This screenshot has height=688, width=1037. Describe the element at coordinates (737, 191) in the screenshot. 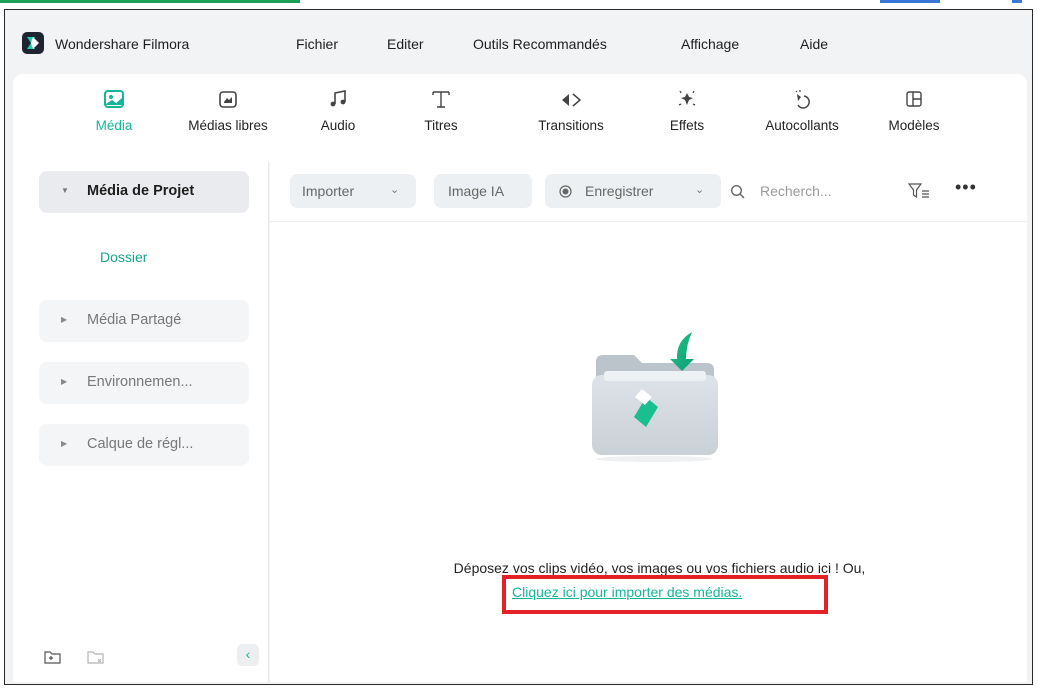

I see `search-icon` at that location.